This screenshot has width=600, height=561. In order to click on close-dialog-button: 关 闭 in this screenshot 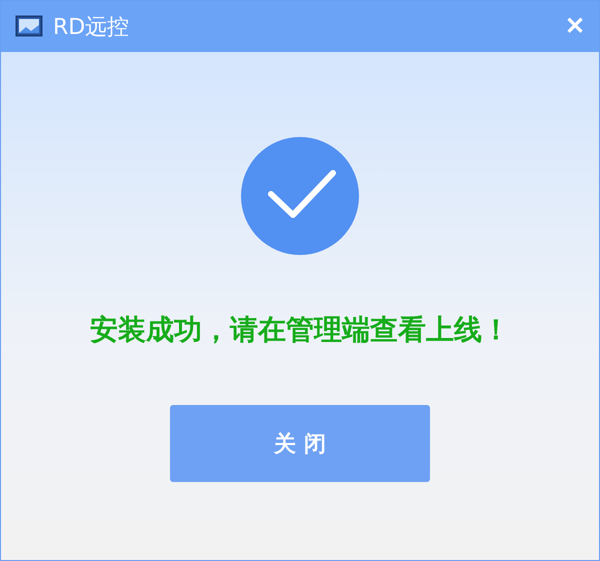, I will do `click(300, 443)`.